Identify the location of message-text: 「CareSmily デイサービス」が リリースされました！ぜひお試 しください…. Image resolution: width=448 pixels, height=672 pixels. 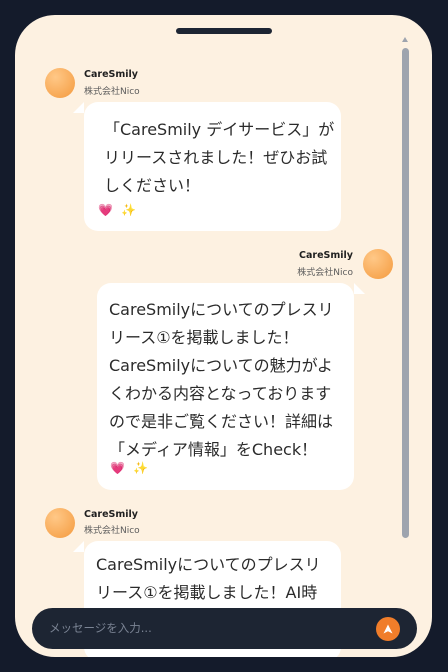
(219, 157).